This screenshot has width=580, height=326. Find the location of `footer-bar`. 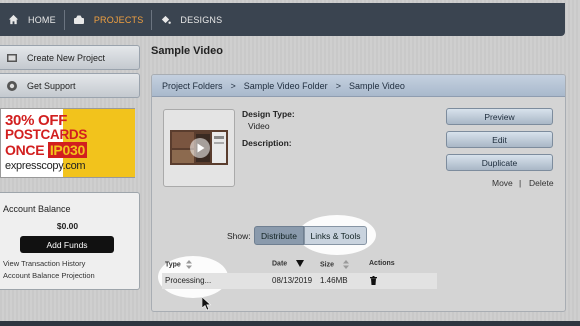

footer-bar is located at coordinates (290, 323).